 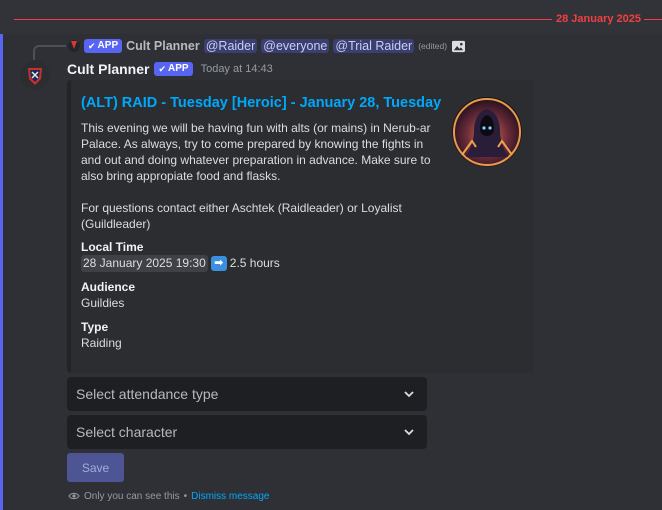 I want to click on field-name: Local Time, so click(x=112, y=247).